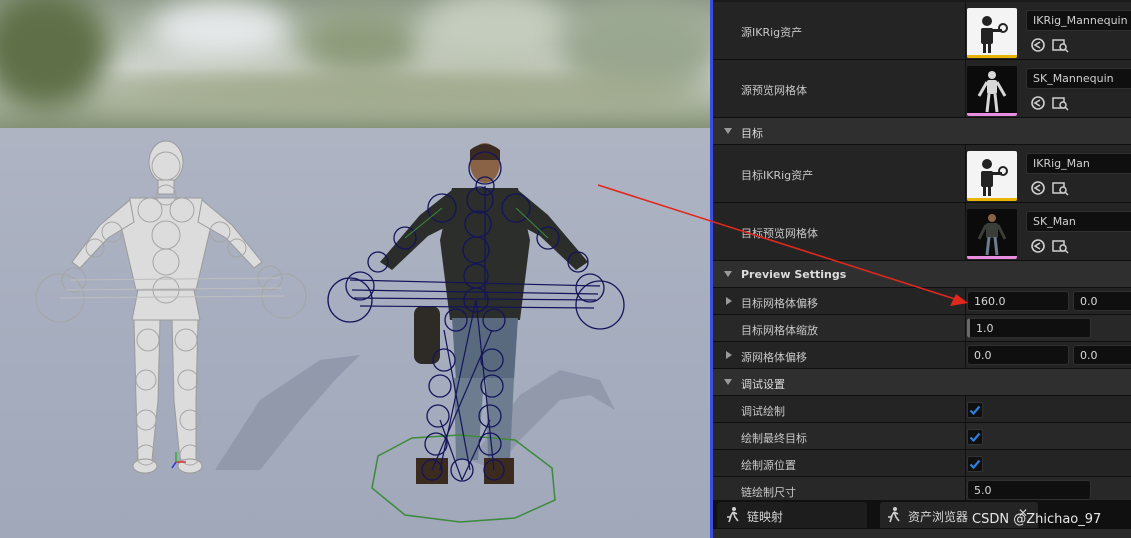 The width and height of the screenshot is (1131, 538). What do you see at coordinates (922, 174) in the screenshot?
I see `target-ikrig-row: 目标IKRig资产 IKRig_Man` at bounding box center [922, 174].